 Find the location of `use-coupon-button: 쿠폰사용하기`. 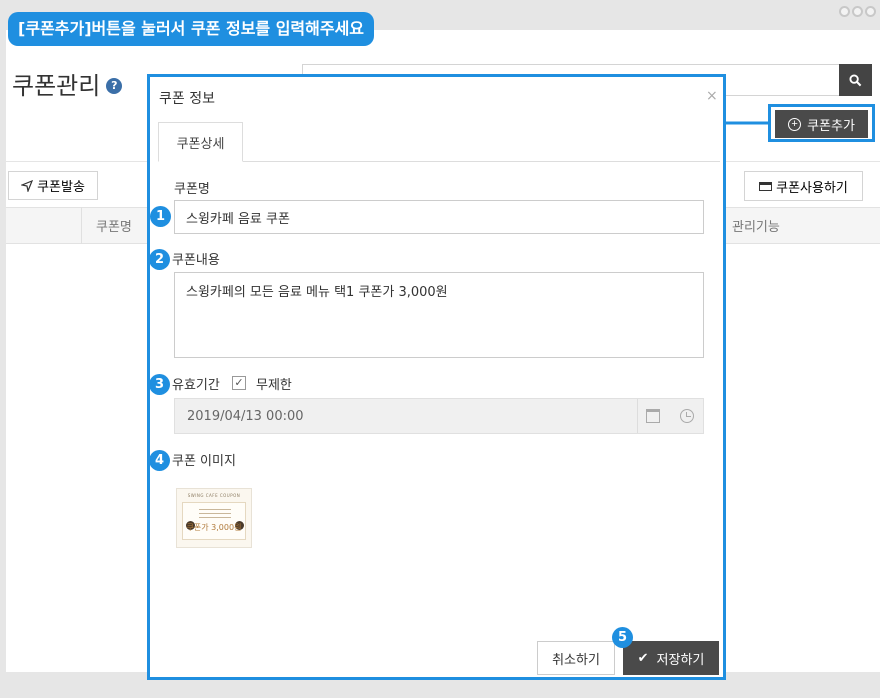

use-coupon-button: 쿠폰사용하기 is located at coordinates (803, 186).